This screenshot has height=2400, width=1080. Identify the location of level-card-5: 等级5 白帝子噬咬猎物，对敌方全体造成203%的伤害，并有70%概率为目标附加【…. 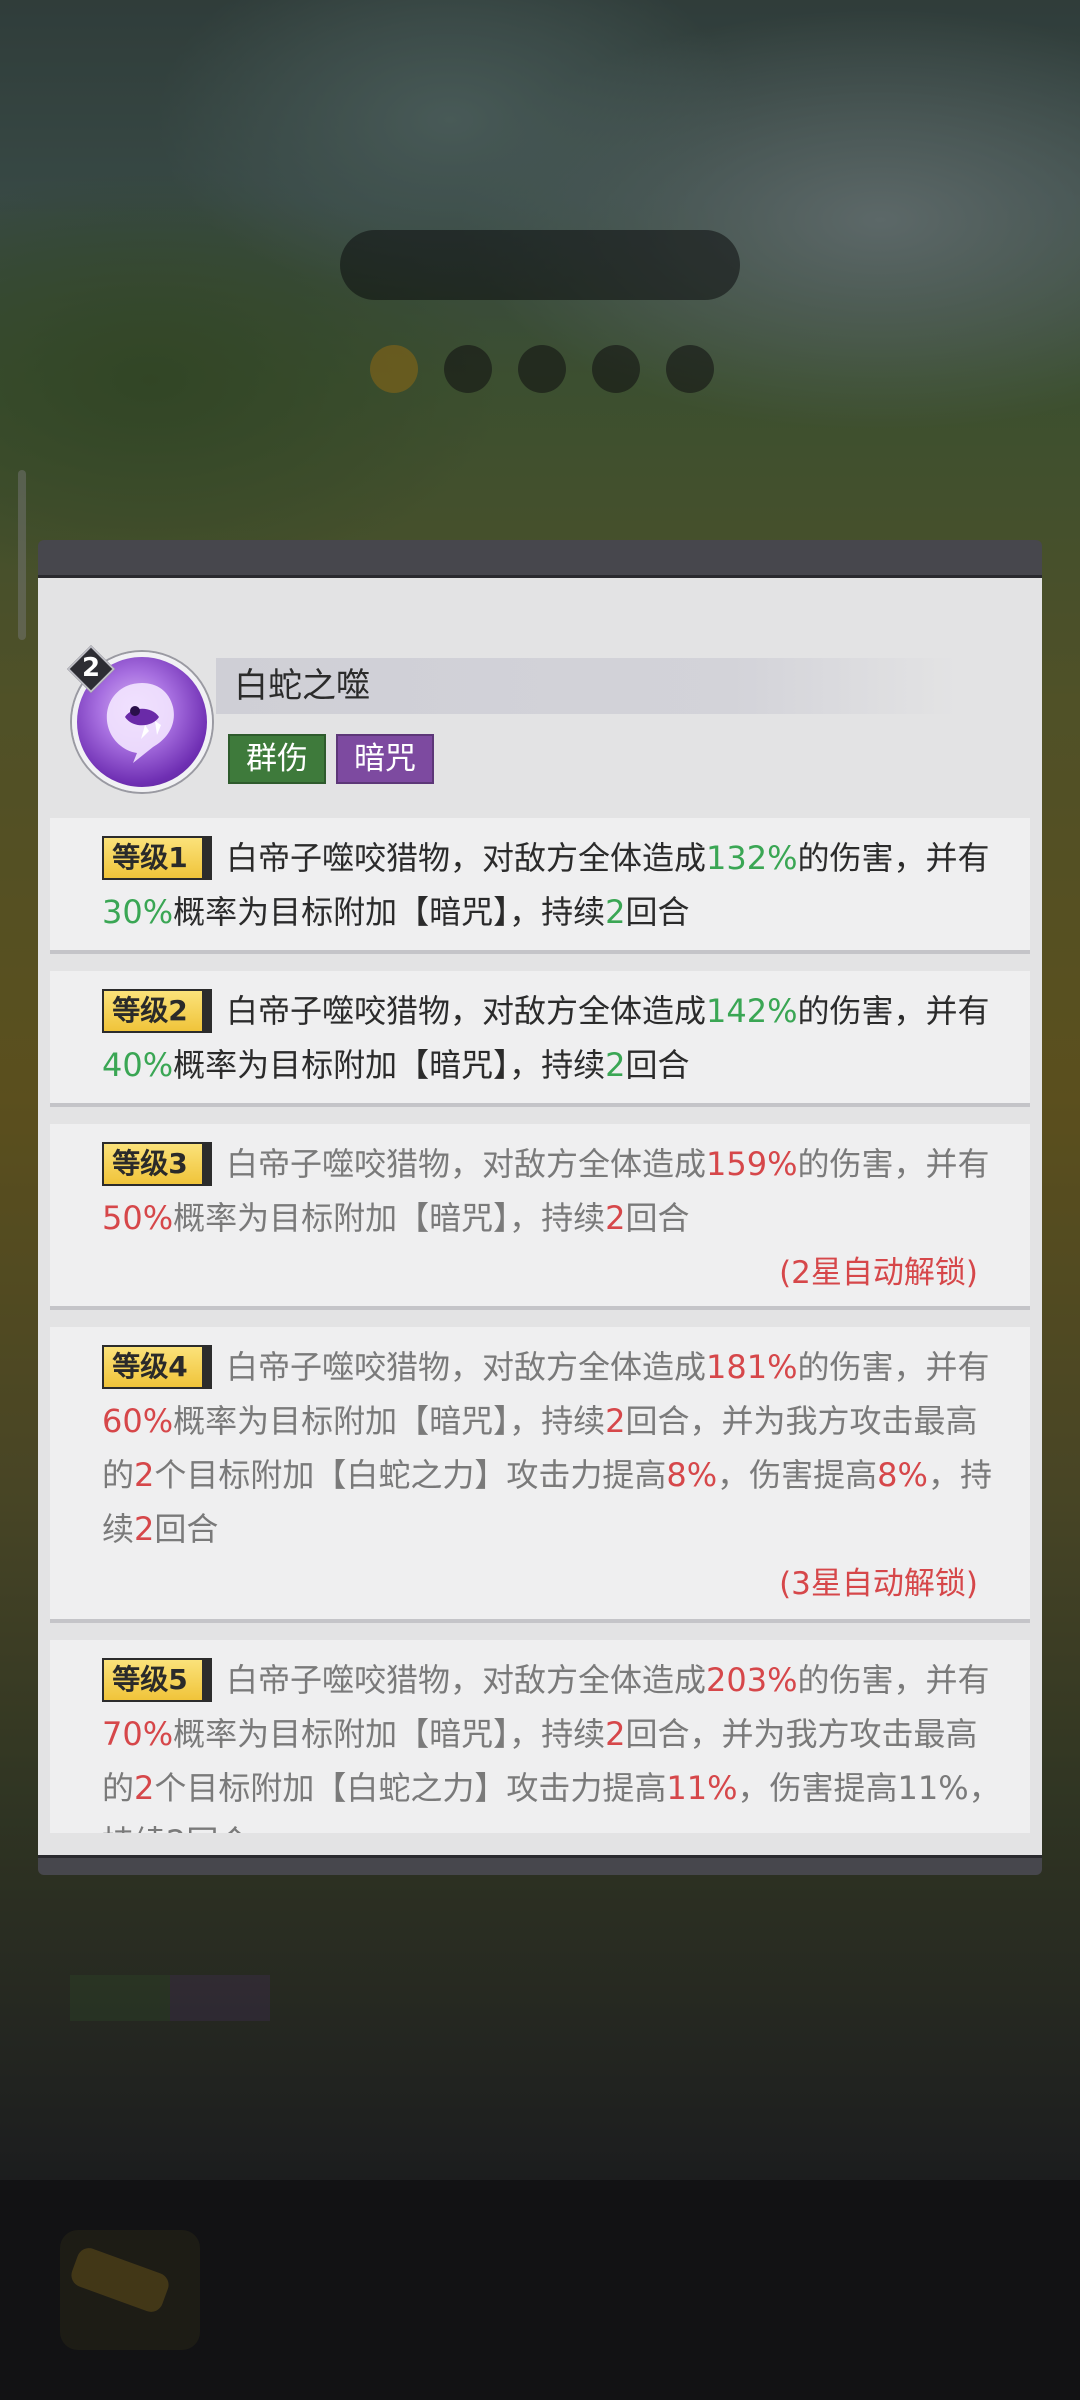
(540, 1736).